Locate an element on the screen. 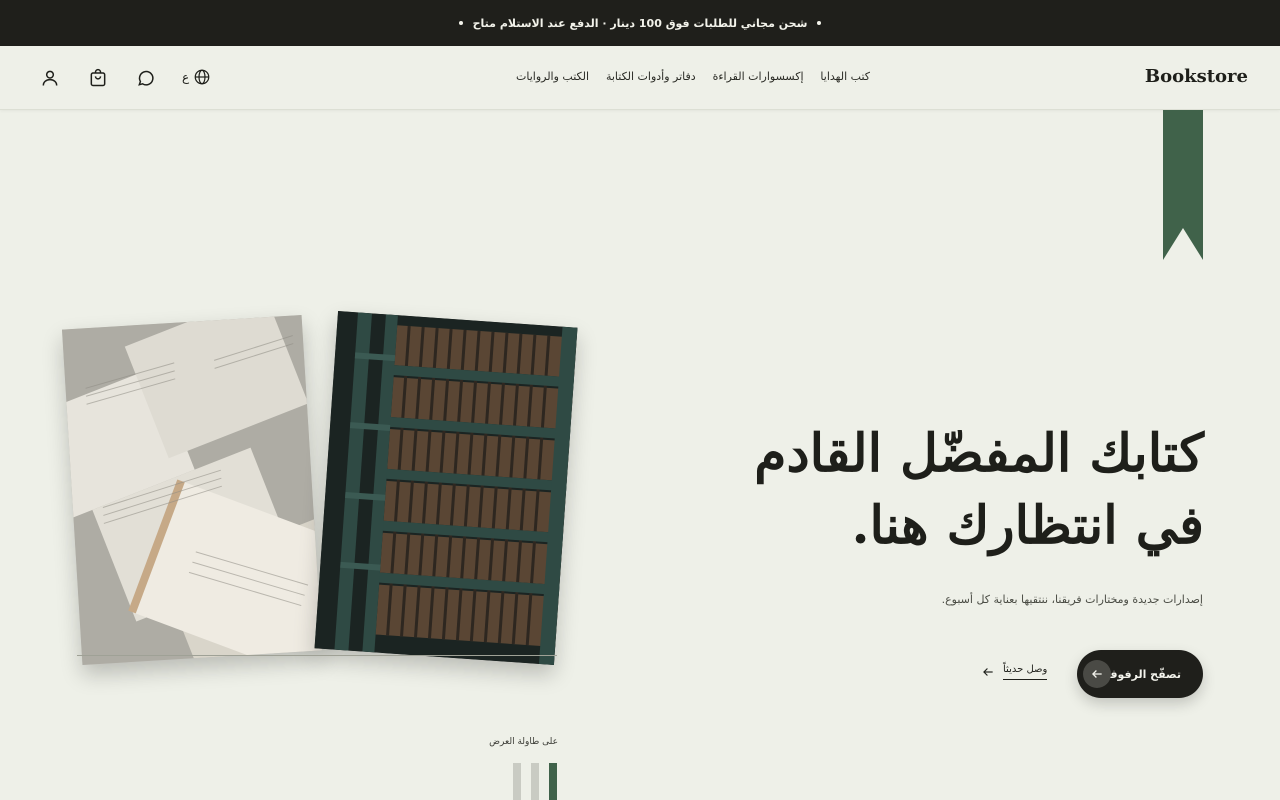 This screenshot has height=800, width=1280. nav-item-books-novels: الكتب والروايات is located at coordinates (552, 76).